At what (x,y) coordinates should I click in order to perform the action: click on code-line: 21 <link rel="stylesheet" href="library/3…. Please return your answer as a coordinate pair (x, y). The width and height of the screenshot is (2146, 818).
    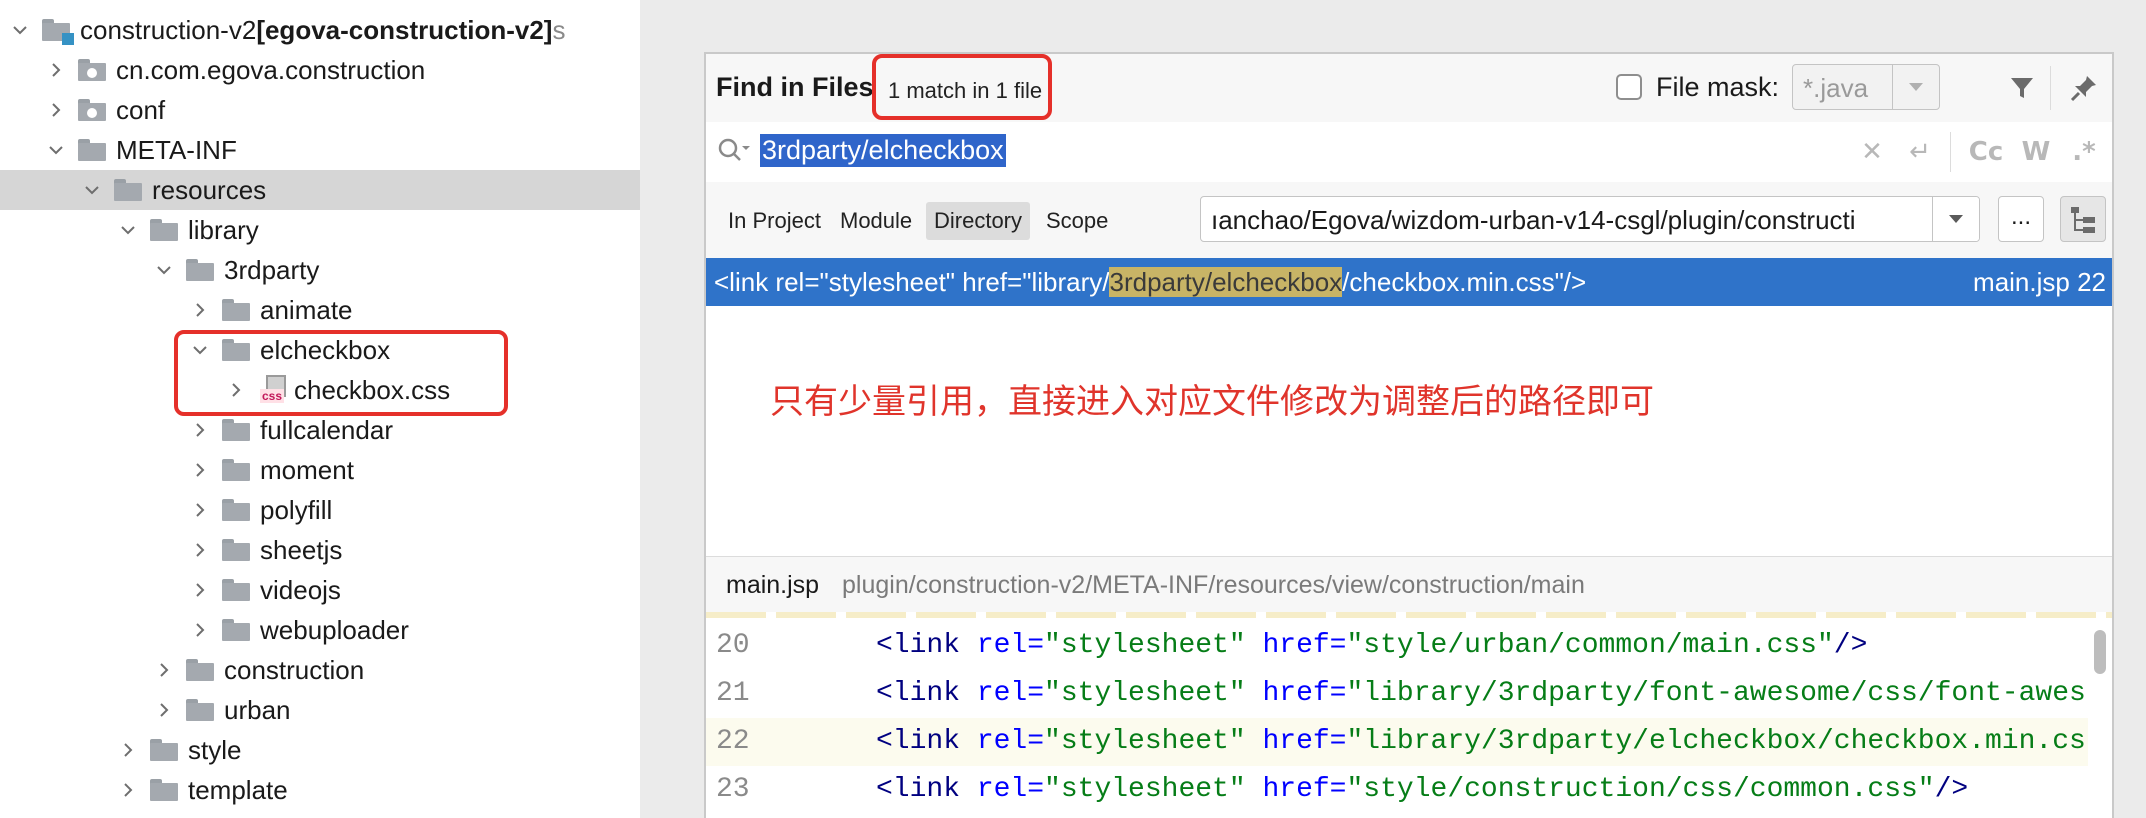
    Looking at the image, I should click on (1397, 694).